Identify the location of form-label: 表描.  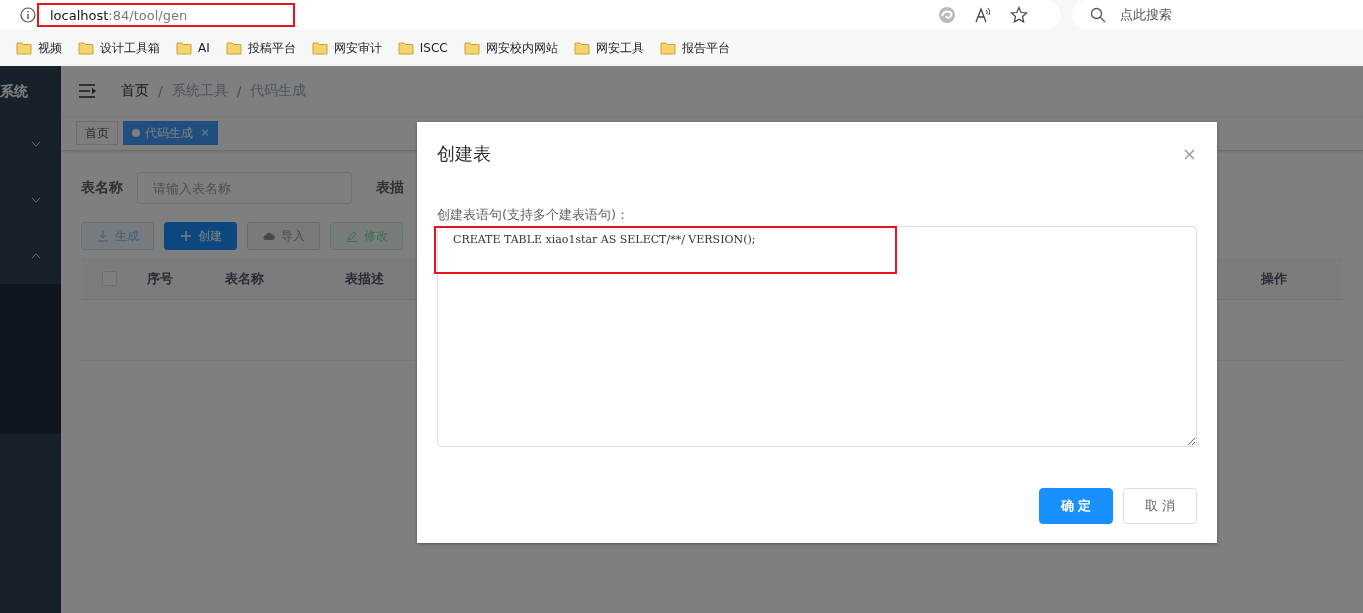
(390, 188).